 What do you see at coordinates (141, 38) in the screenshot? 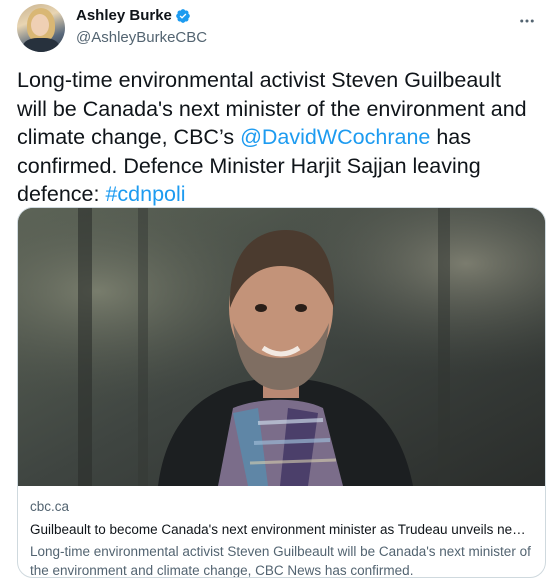
I see `author-handle: @AshleyBurkeCBC` at bounding box center [141, 38].